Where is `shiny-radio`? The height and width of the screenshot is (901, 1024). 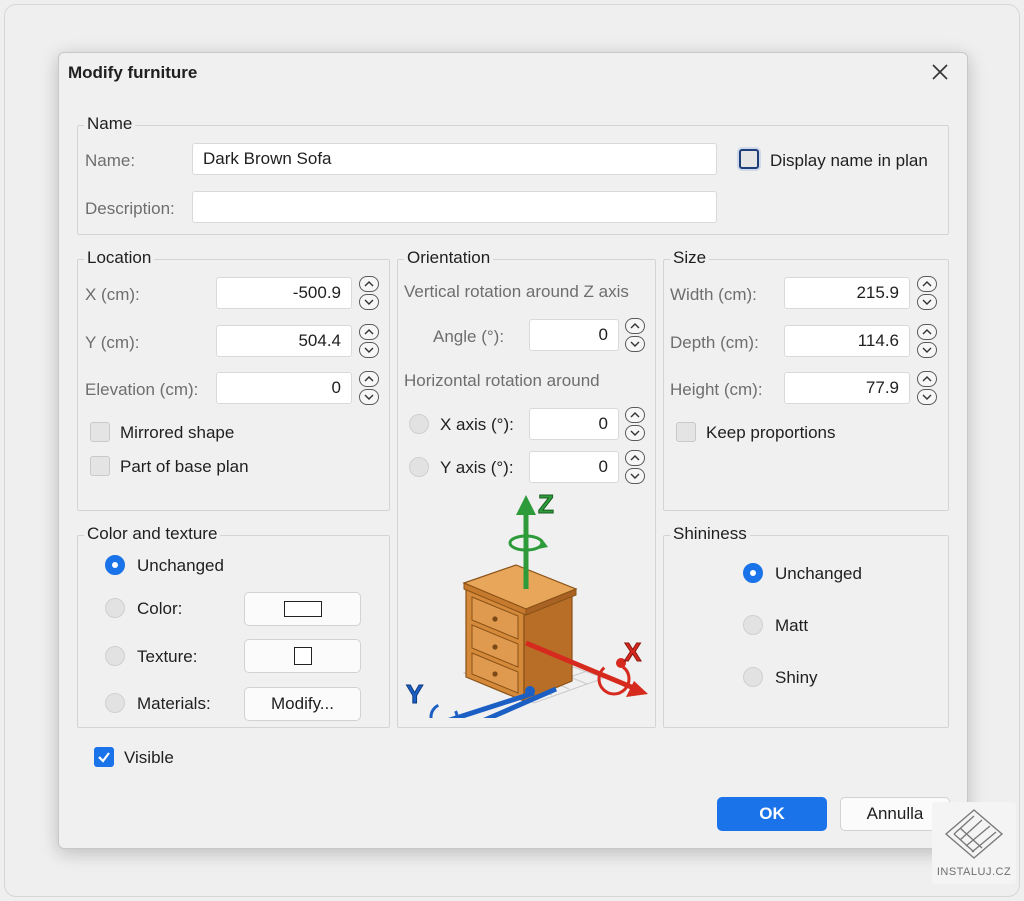 shiny-radio is located at coordinates (753, 677).